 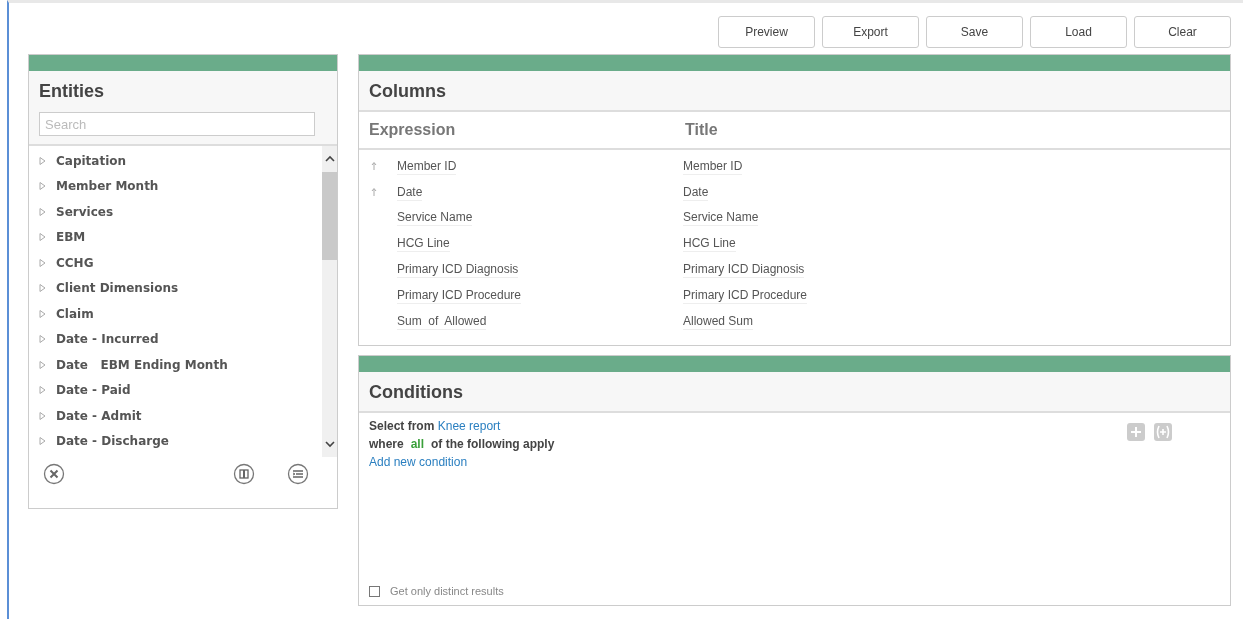 What do you see at coordinates (493, 444) in the screenshot?
I see `apply-label: of the following apply` at bounding box center [493, 444].